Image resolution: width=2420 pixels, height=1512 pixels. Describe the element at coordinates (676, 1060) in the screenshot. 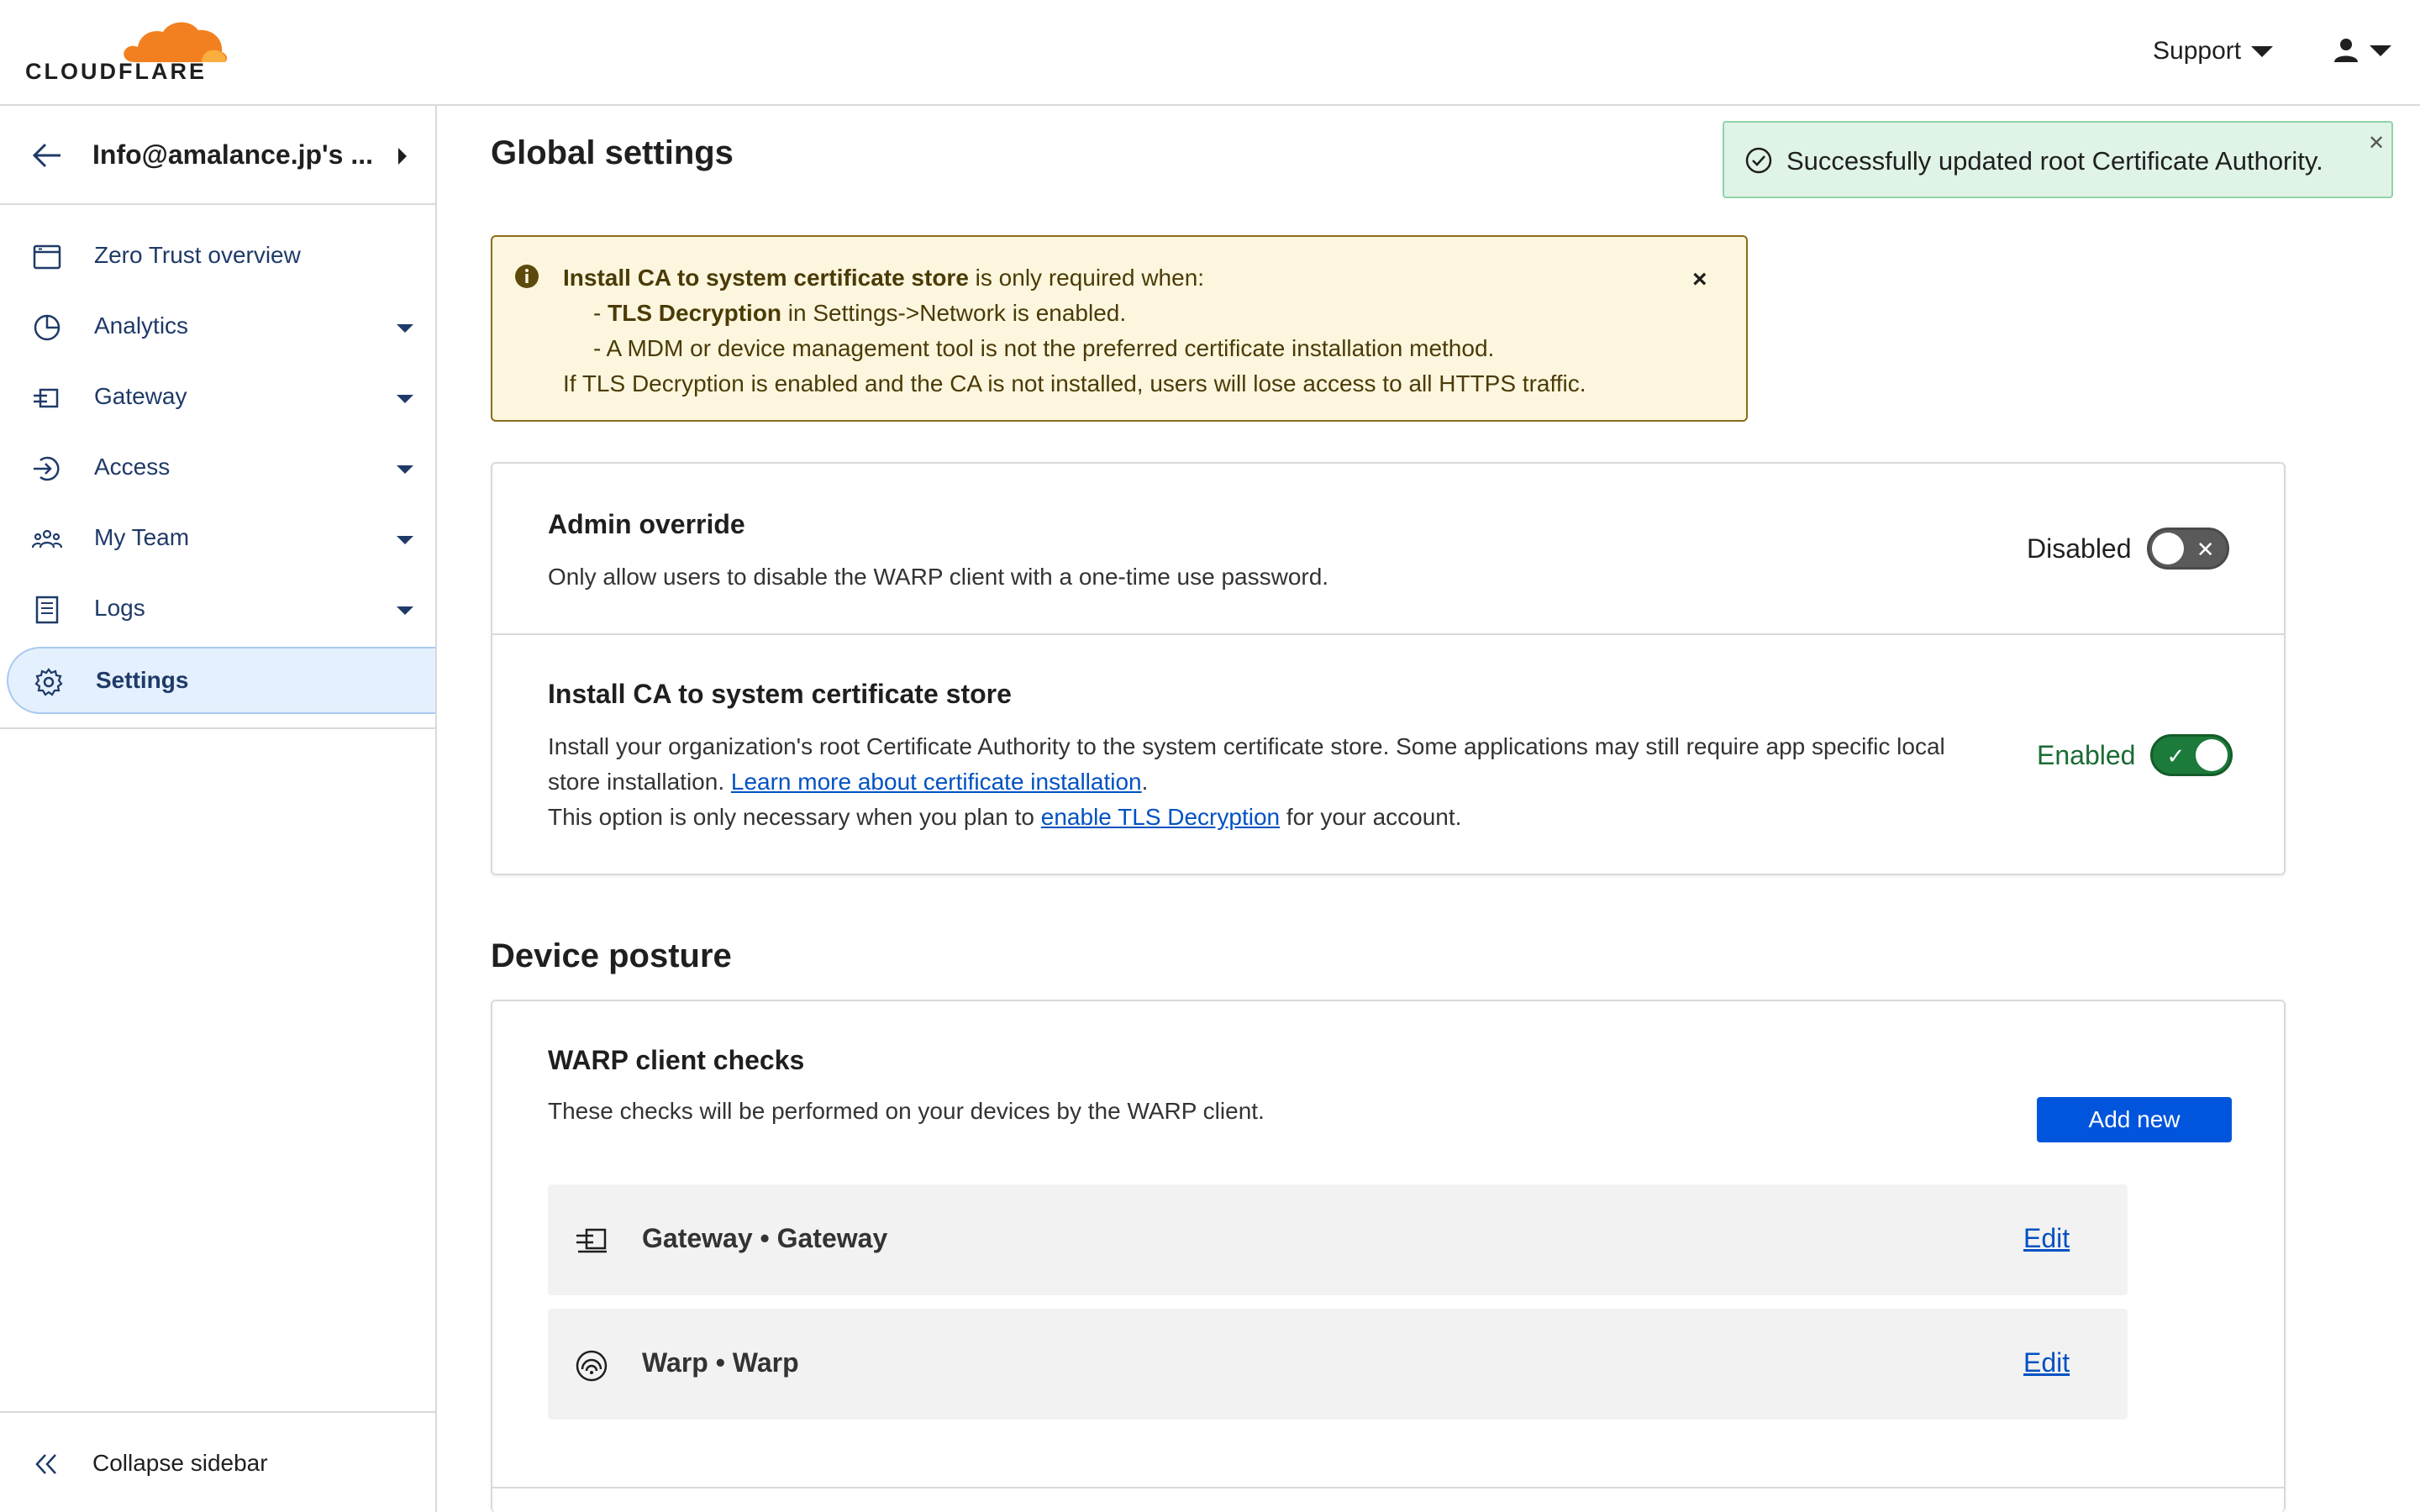

I see `warp-client-checks-title: WARP client checks` at that location.